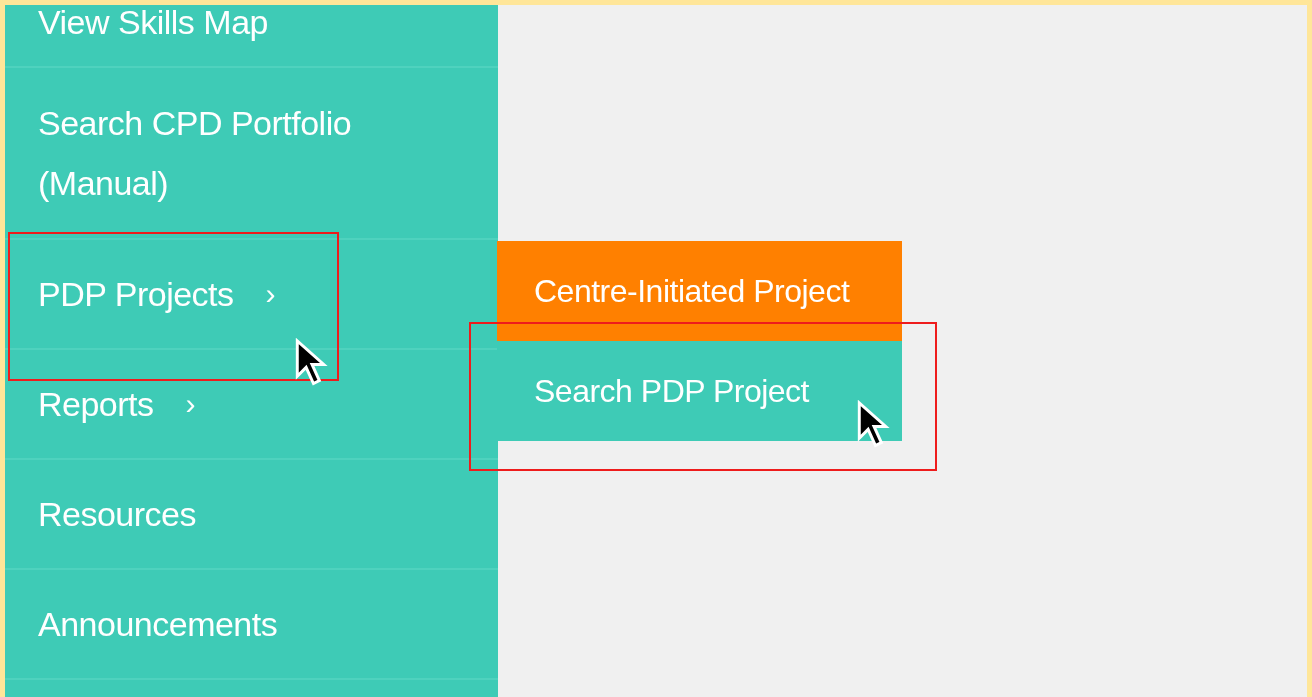 This screenshot has width=1312, height=697. I want to click on submenu-item: Centre-Initiated Project, so click(699, 291).